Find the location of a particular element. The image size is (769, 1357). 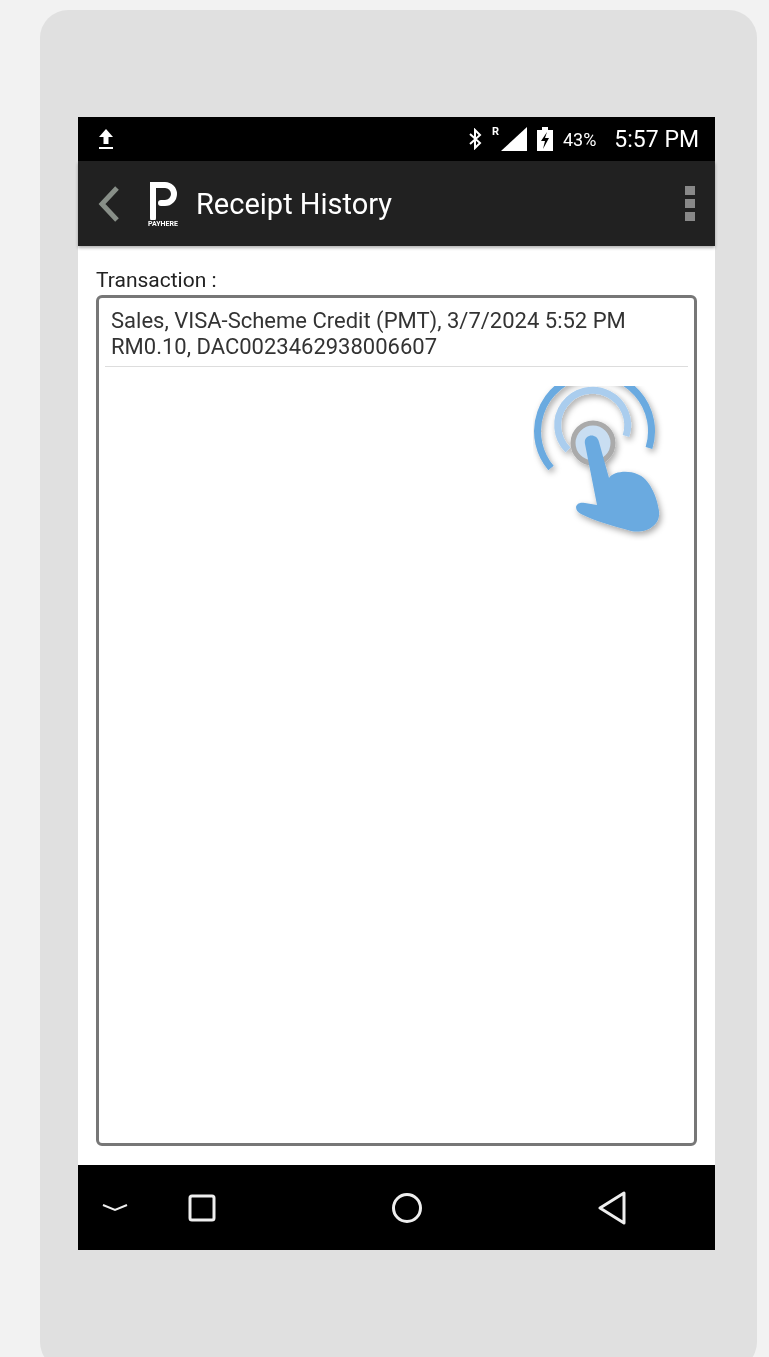

clock-time: 5:57 PM is located at coordinates (656, 139).